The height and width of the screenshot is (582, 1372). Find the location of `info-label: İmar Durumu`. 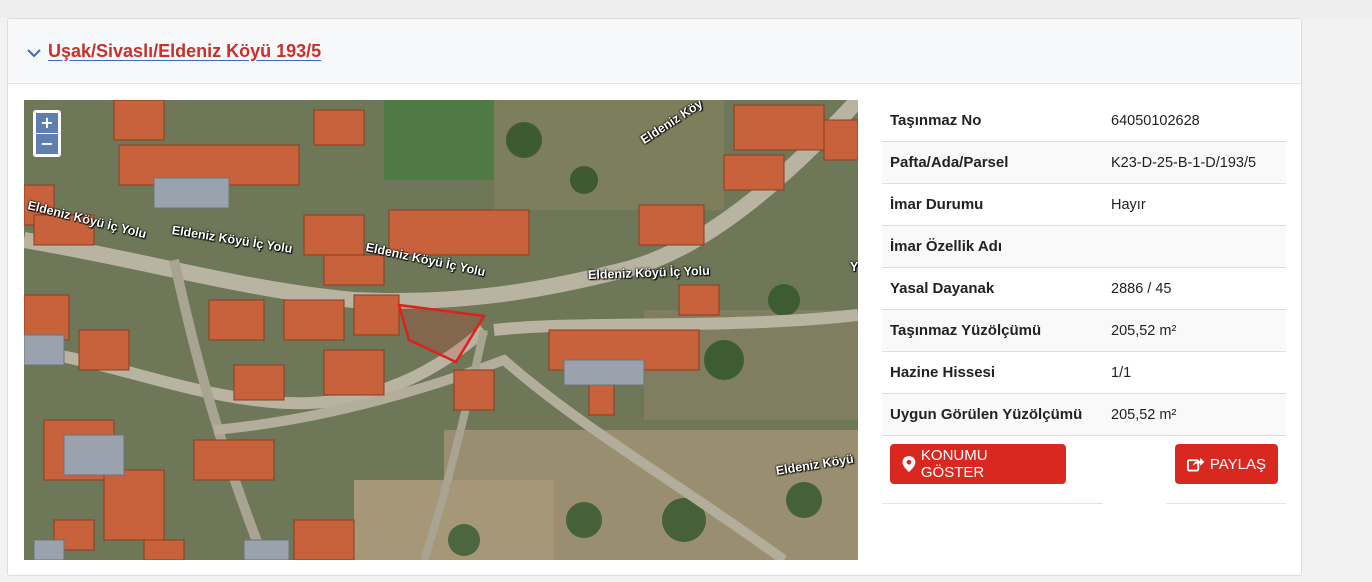

info-label: İmar Durumu is located at coordinates (937, 204).